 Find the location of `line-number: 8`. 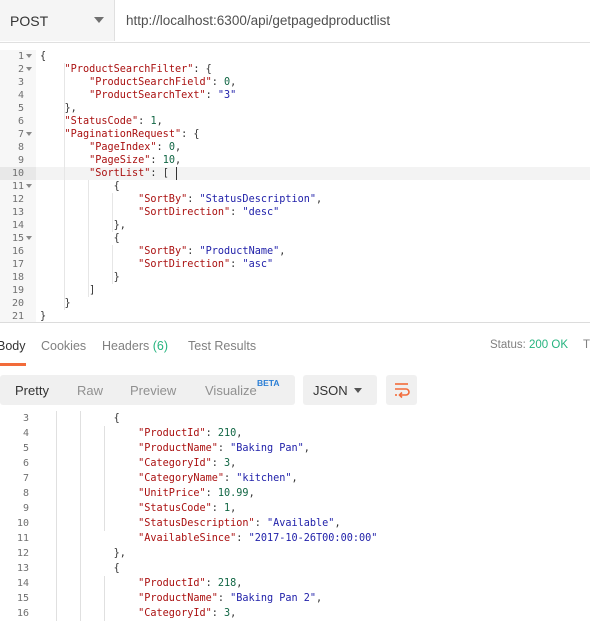

line-number: 8 is located at coordinates (20, 147).